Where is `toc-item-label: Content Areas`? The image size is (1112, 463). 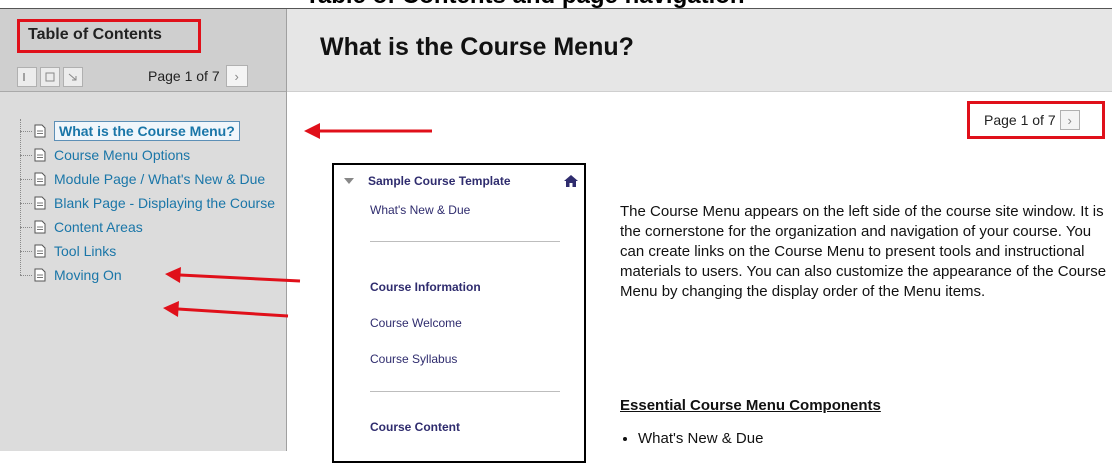
toc-item-label: Content Areas is located at coordinates (98, 227).